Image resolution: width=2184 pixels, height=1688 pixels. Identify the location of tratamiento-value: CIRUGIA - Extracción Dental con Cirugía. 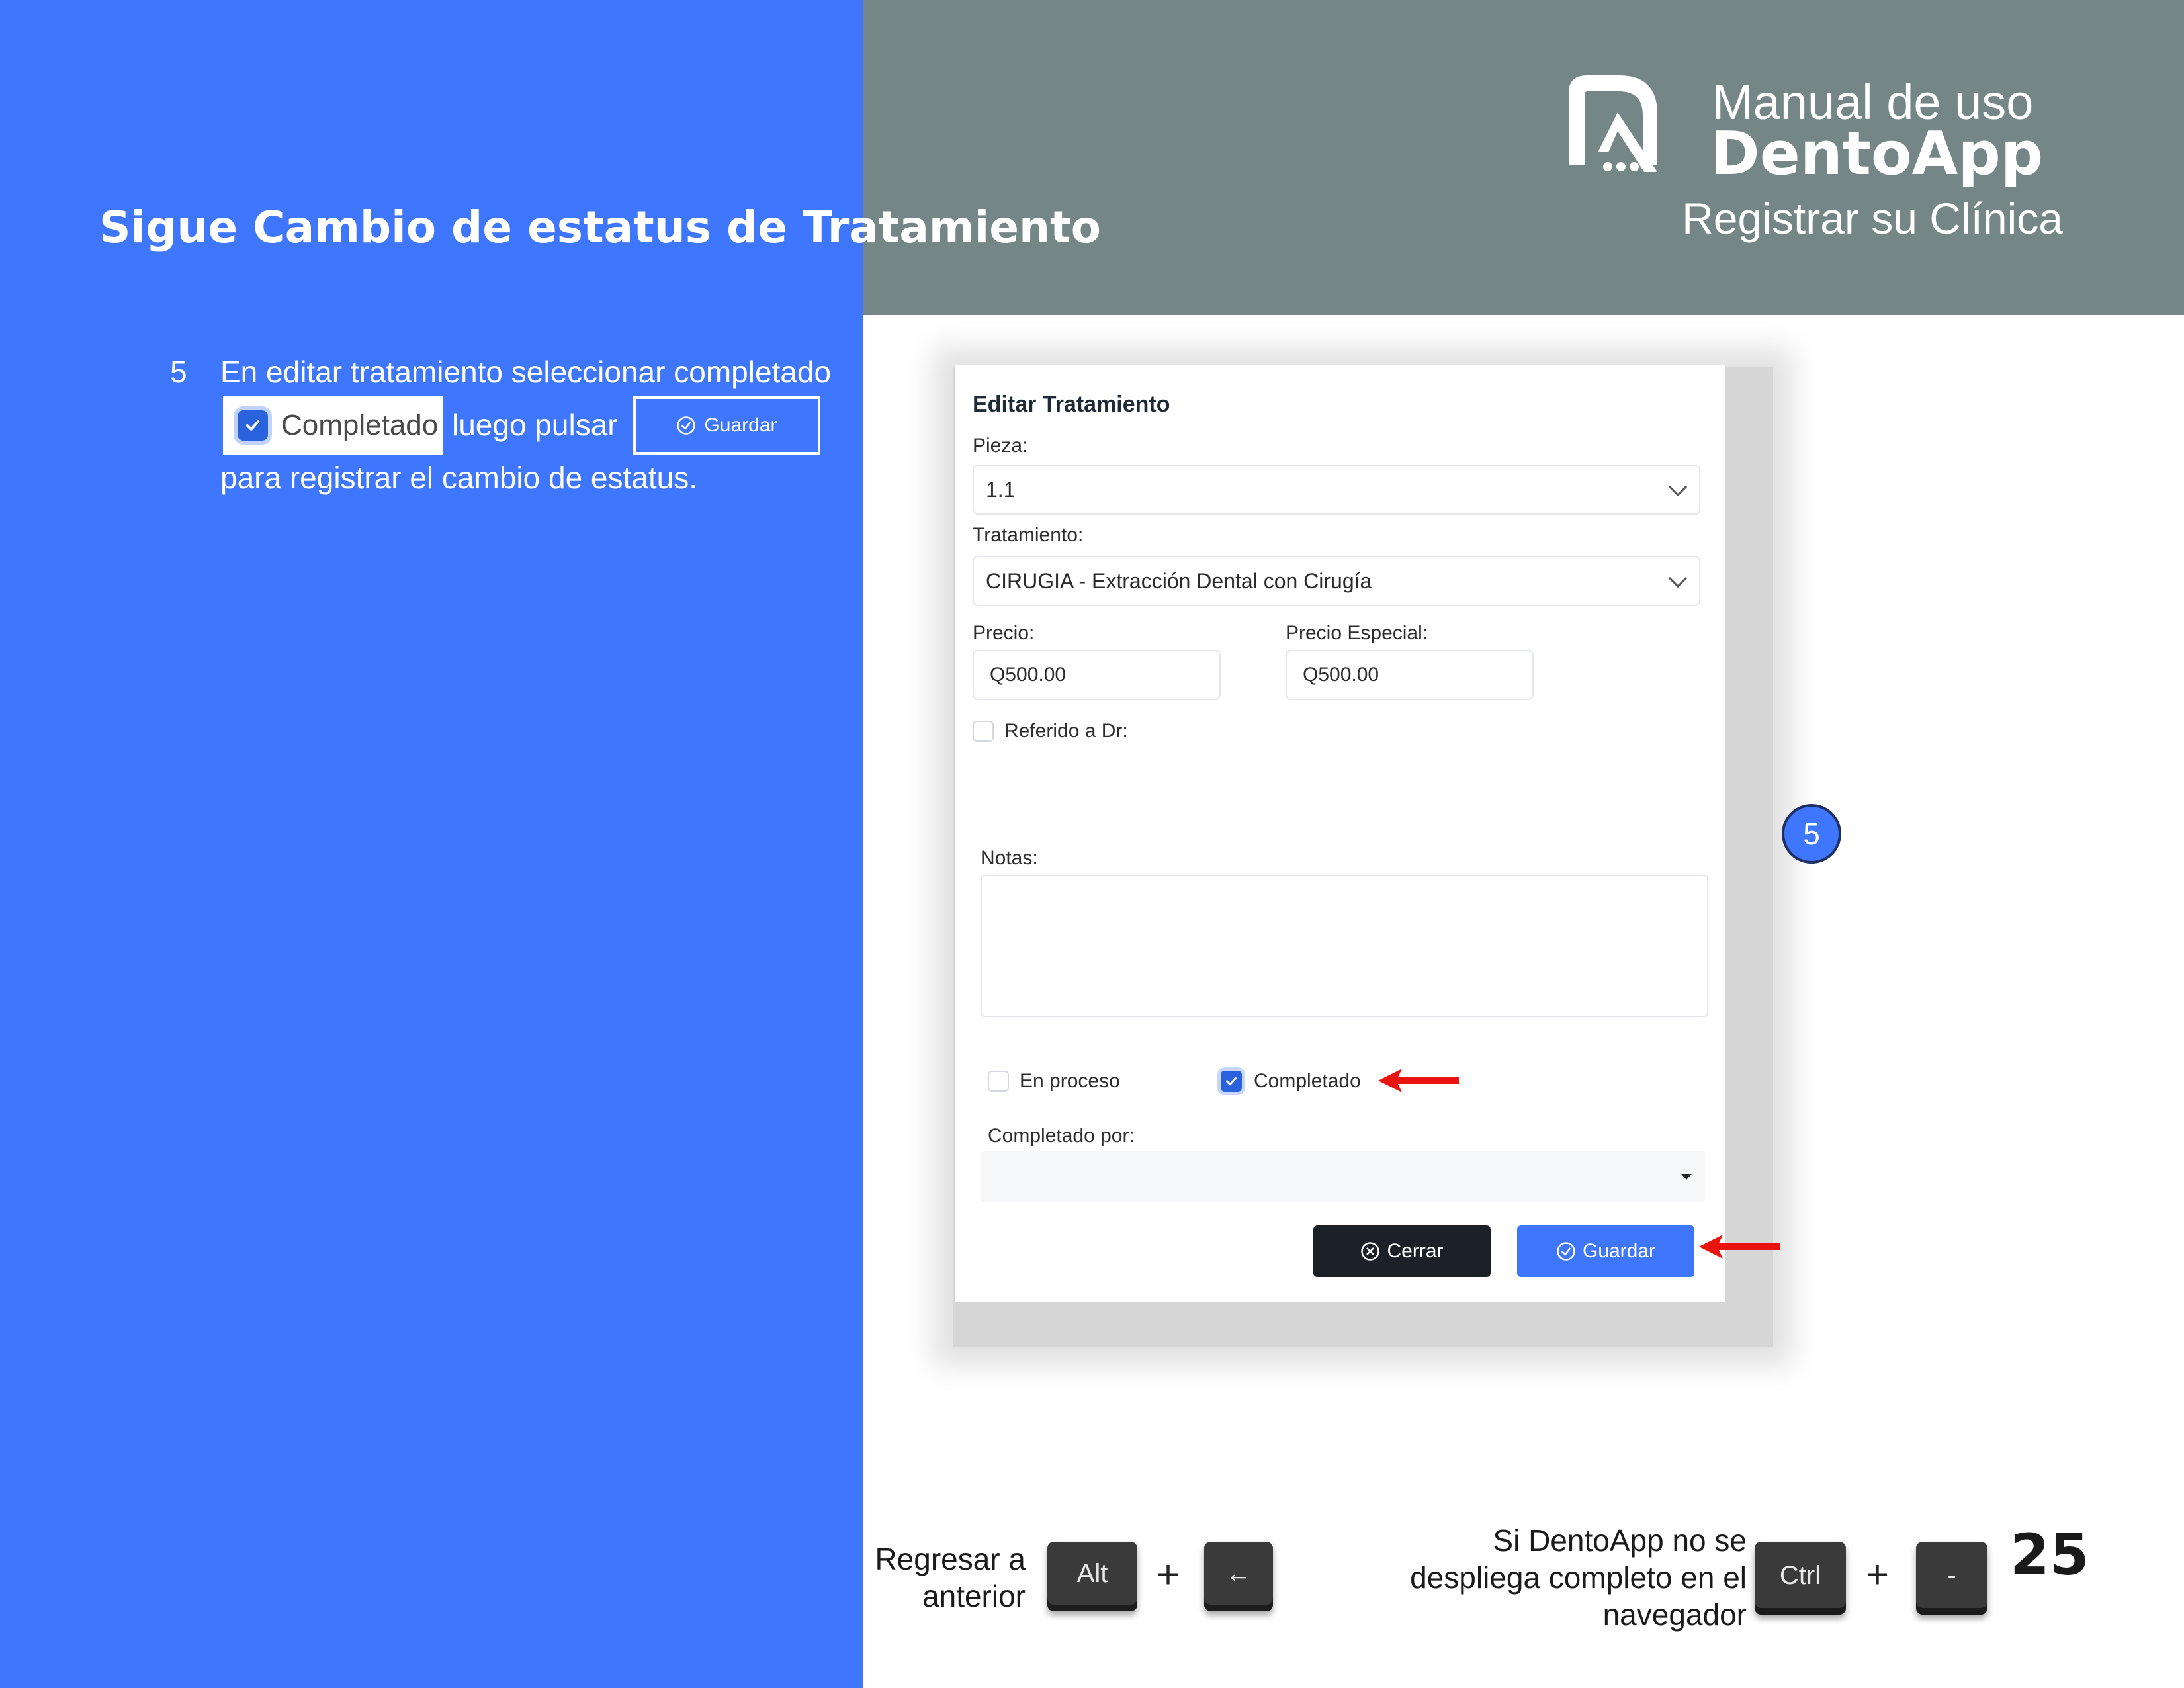
(1179, 580).